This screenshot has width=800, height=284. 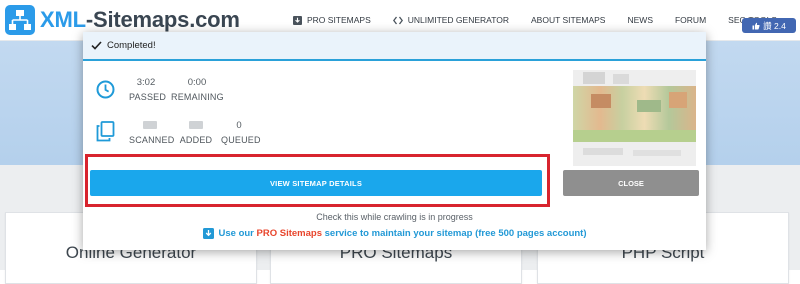 I want to click on copy-pages-icon, so click(x=105, y=131).